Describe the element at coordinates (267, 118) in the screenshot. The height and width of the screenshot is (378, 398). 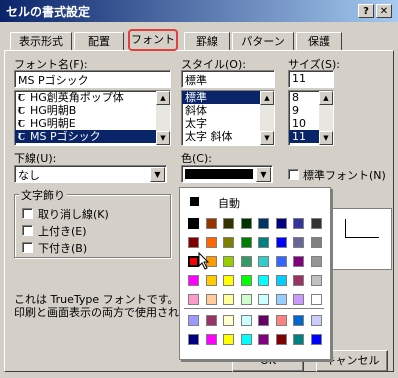
I see `style-list-scrollbar: ▲ ▼` at that location.